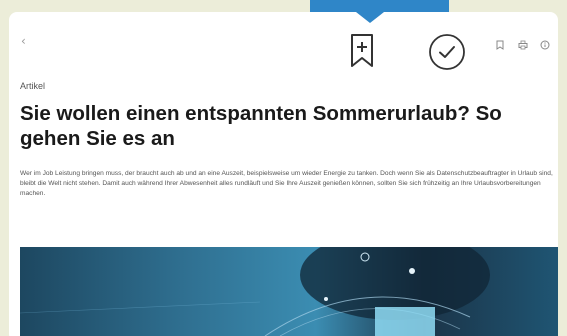 This screenshot has height=336, width=567. What do you see at coordinates (370, 17) in the screenshot?
I see `tooltip-pointer` at bounding box center [370, 17].